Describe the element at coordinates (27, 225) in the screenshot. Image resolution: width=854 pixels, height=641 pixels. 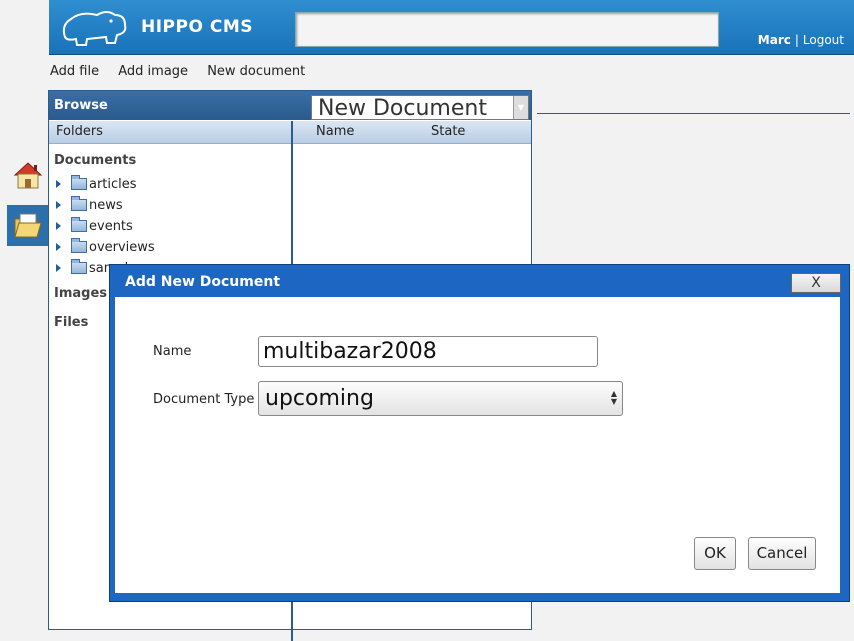
I see `folder-documents-icon` at that location.